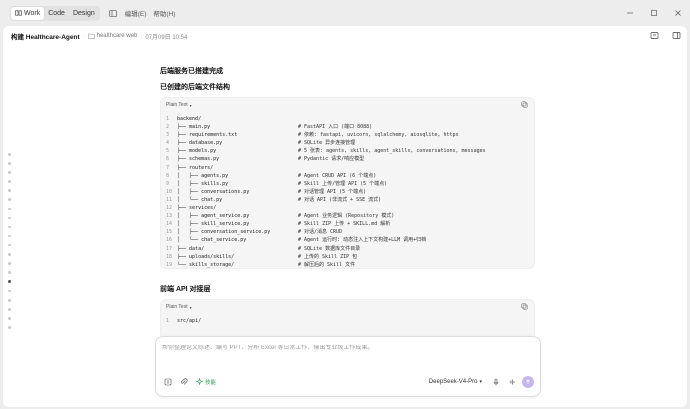 The width and height of the screenshot is (690, 409). What do you see at coordinates (654, 35) in the screenshot?
I see `archive-icon` at bounding box center [654, 35].